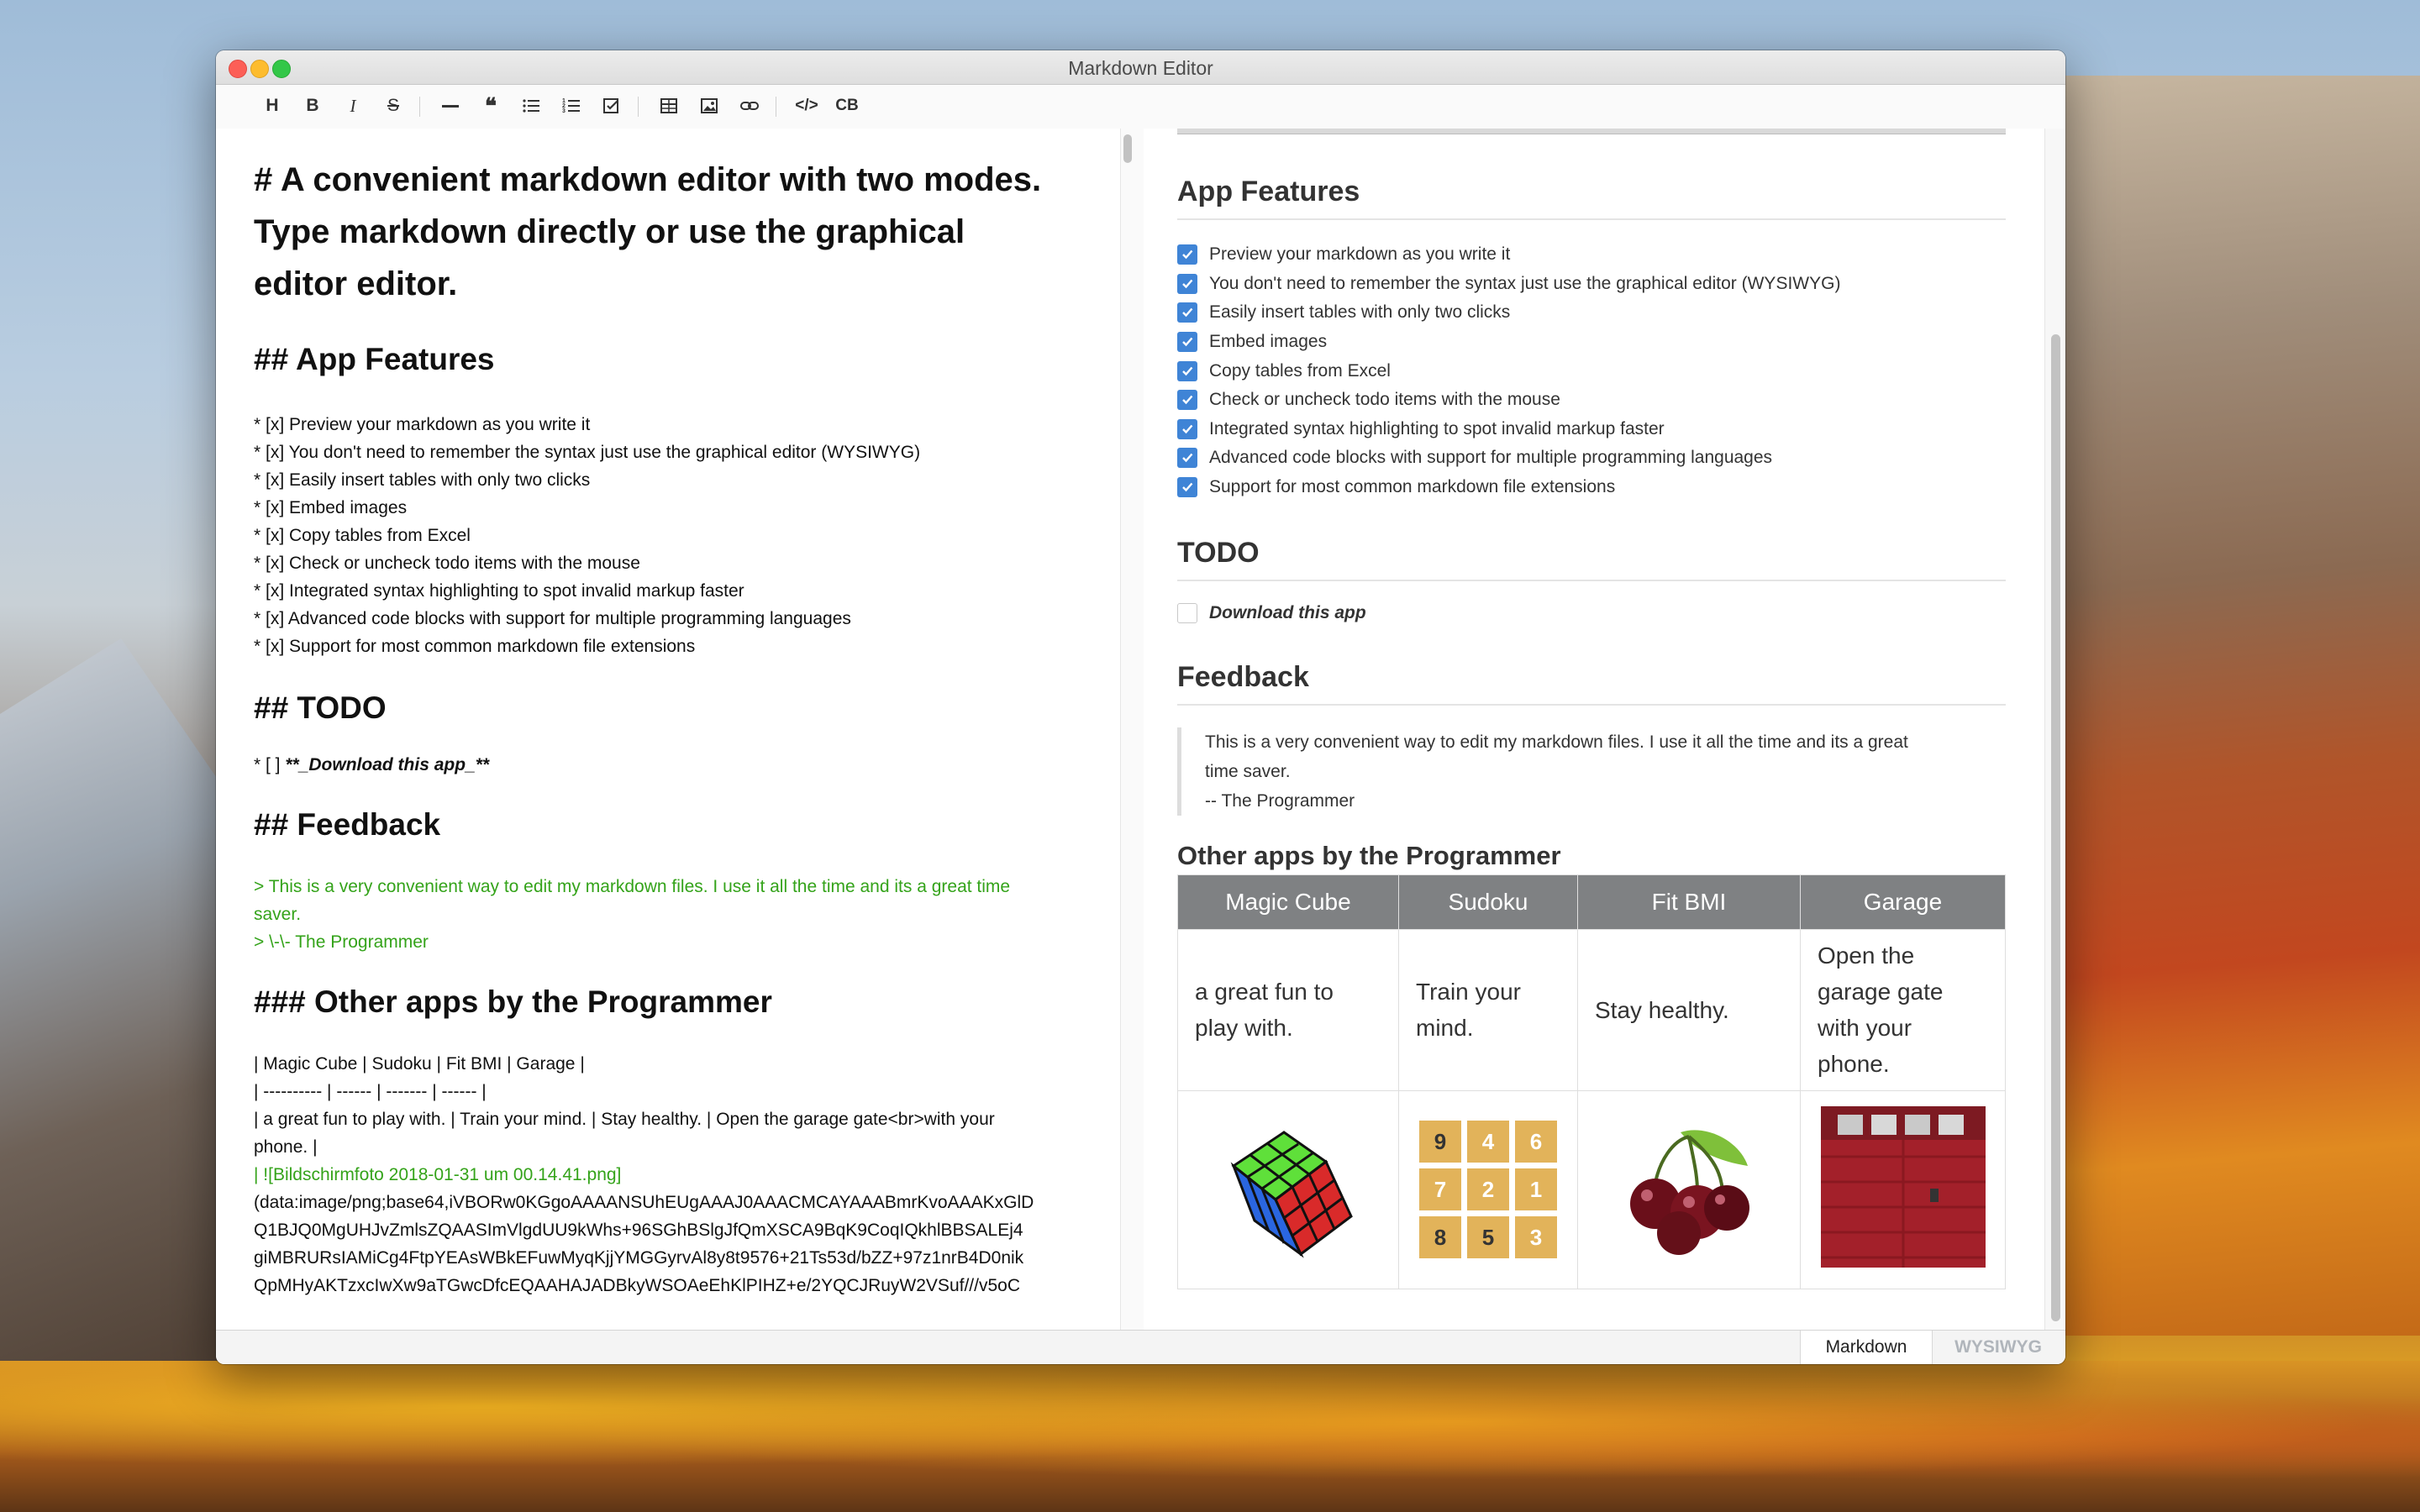 Image resolution: width=2420 pixels, height=1512 pixels. What do you see at coordinates (674, 765) in the screenshot?
I see `source-todo-line: * [ ] **_Download this app_**` at bounding box center [674, 765].